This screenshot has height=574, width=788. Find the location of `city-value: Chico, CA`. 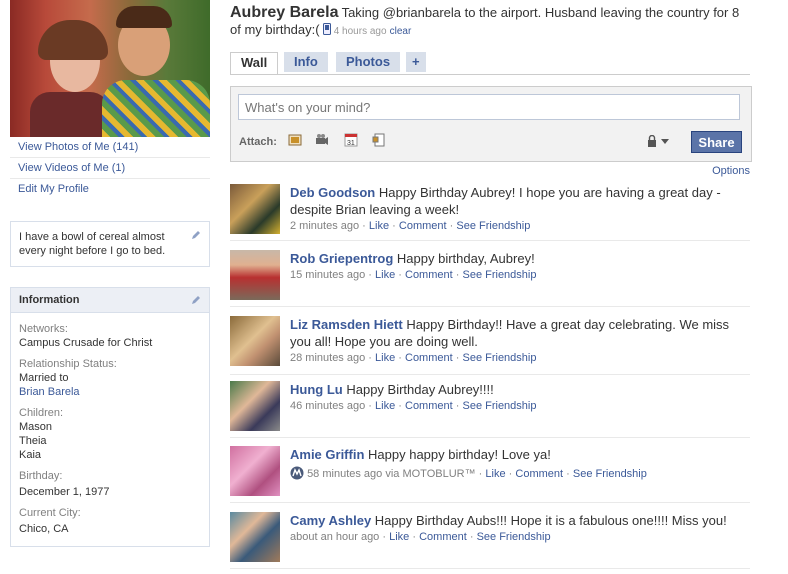

city-value: Chico, CA is located at coordinates (44, 529).